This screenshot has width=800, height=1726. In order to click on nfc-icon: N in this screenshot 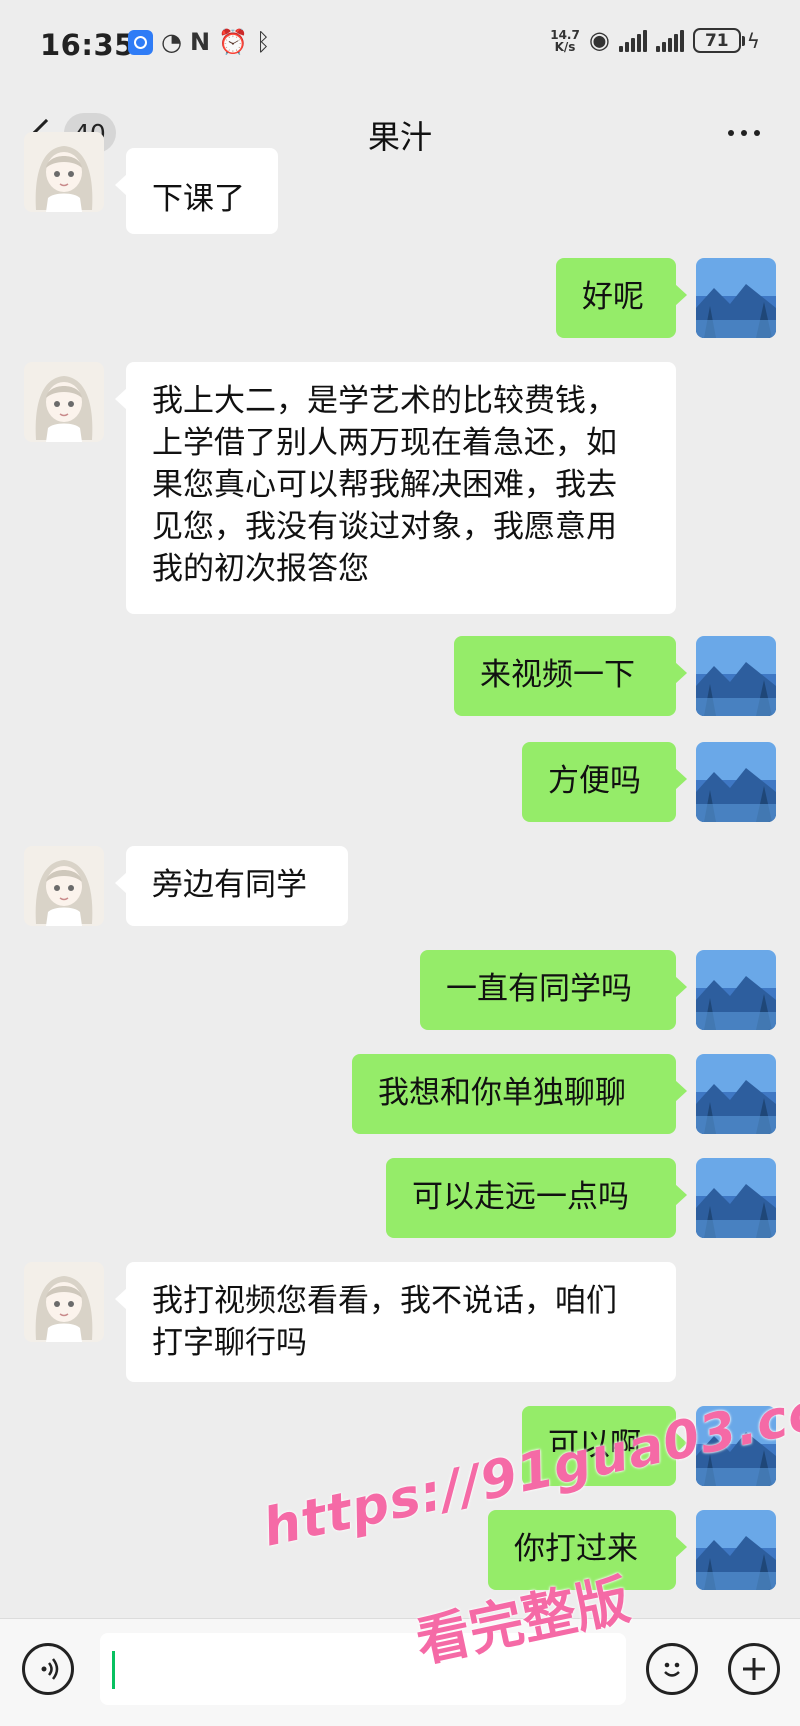, I will do `click(200, 42)`.